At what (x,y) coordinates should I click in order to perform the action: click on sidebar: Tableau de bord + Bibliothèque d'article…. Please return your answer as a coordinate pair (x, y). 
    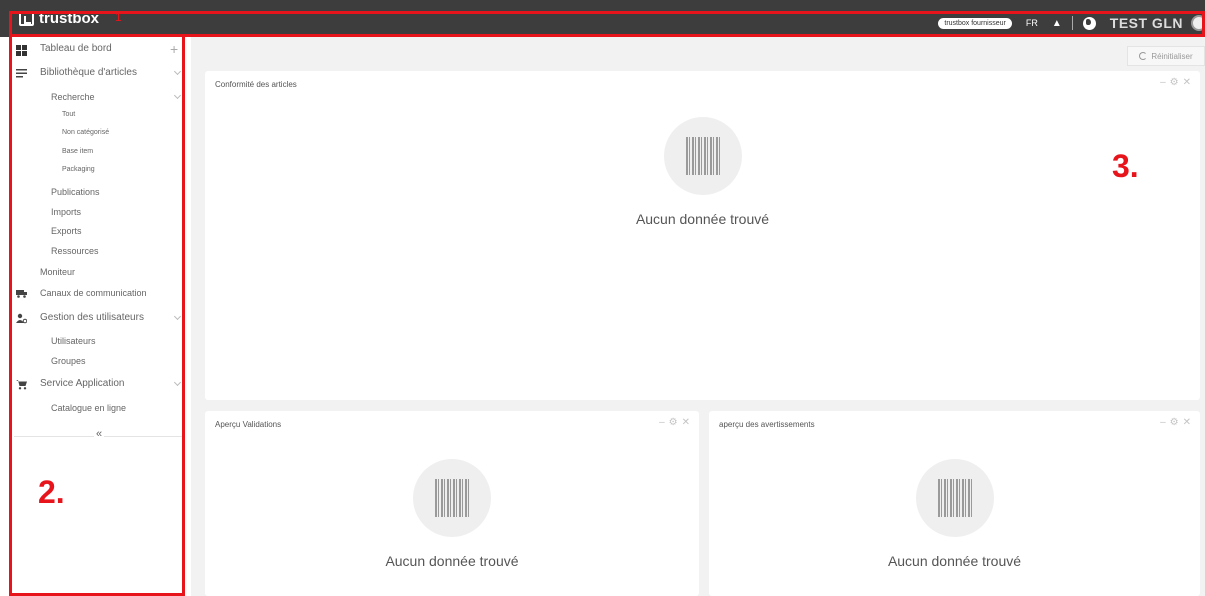
    Looking at the image, I should click on (95, 316).